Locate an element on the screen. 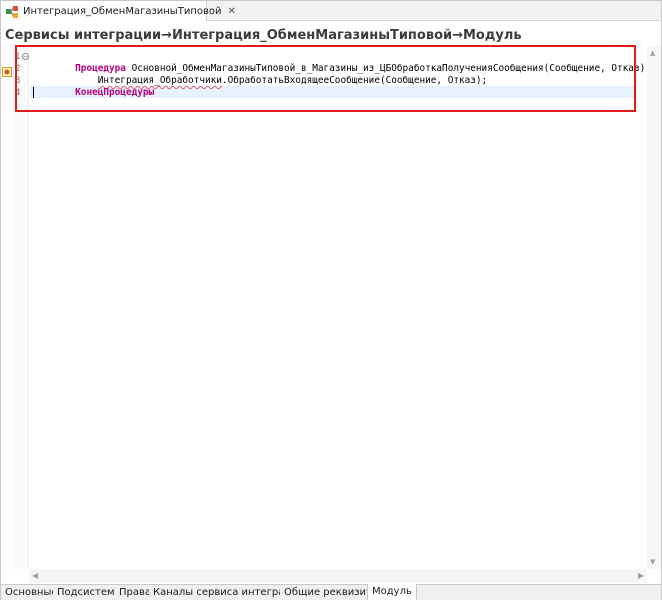  editor-tab: Интеграция_ОбменМагазиныТиповой ✕ is located at coordinates (118, 11).